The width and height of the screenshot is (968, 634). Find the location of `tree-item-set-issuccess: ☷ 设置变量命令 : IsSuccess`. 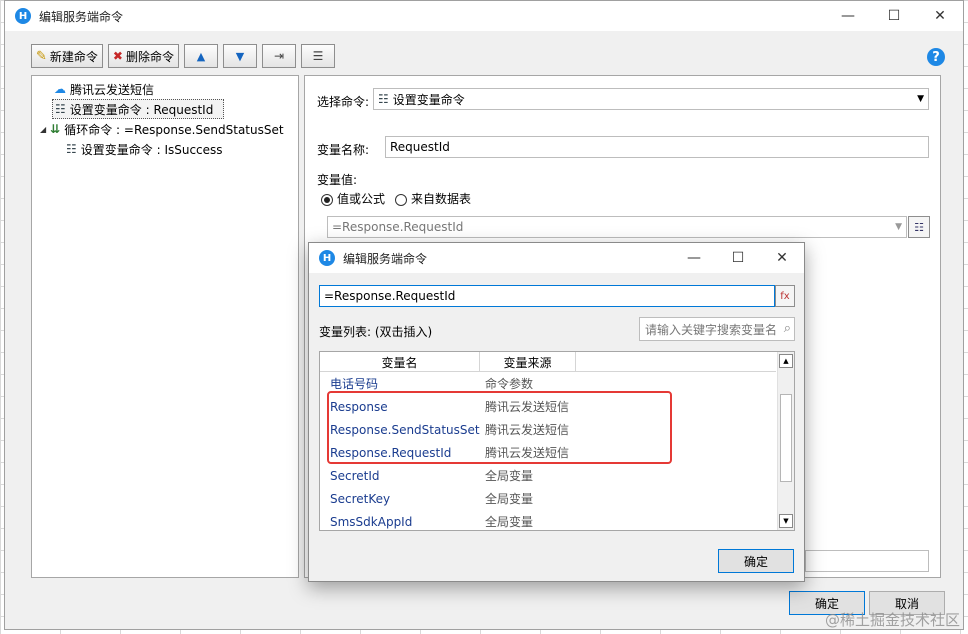

tree-item-set-issuccess: ☷ 设置变量命令 : IsSuccess is located at coordinates (144, 149).